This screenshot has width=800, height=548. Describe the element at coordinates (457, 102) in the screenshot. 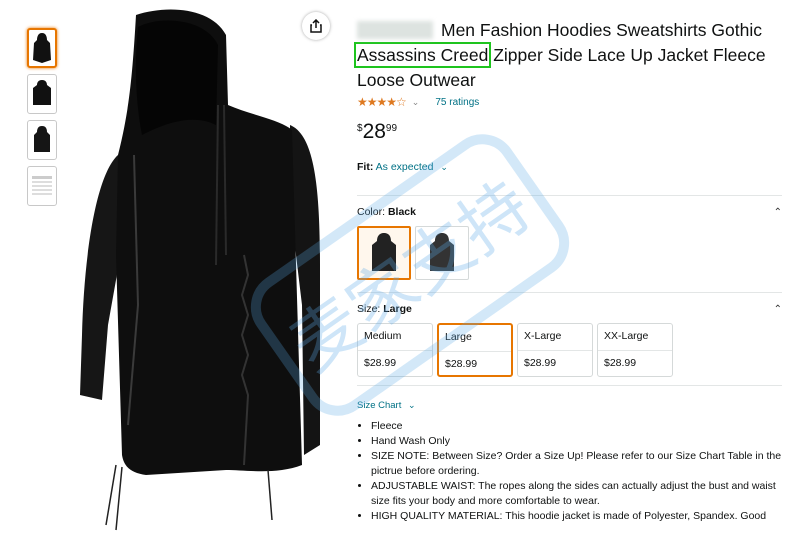

I see `ratings-count-link: 75 ratings` at that location.